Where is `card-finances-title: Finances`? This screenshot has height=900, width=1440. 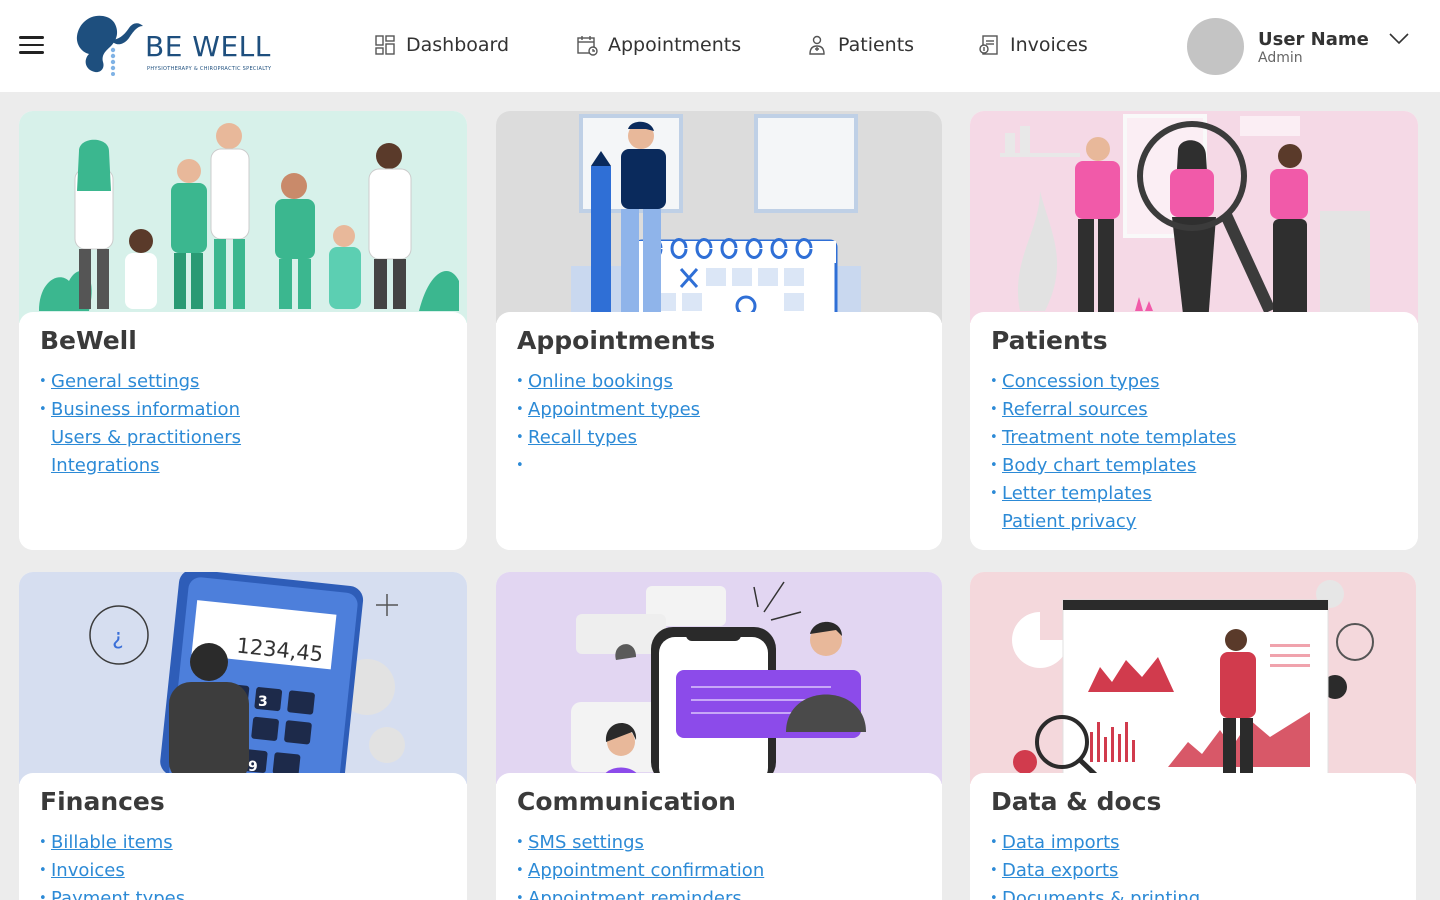
card-finances-title: Finances is located at coordinates (102, 801).